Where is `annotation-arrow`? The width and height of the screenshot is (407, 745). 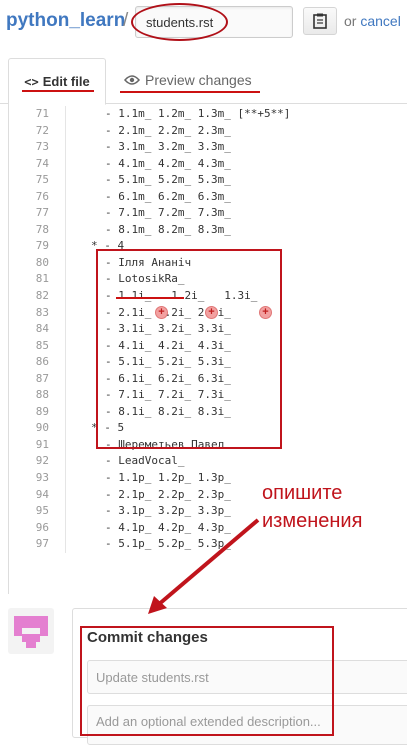
annotation-arrow is located at coordinates (204, 566).